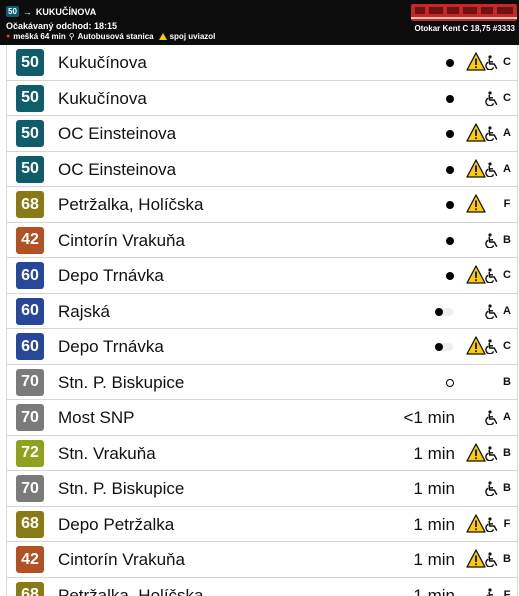 This screenshot has height=596, width=519. Describe the element at coordinates (116, 524) in the screenshot. I see `destination-label: Depo Petržalka` at that location.